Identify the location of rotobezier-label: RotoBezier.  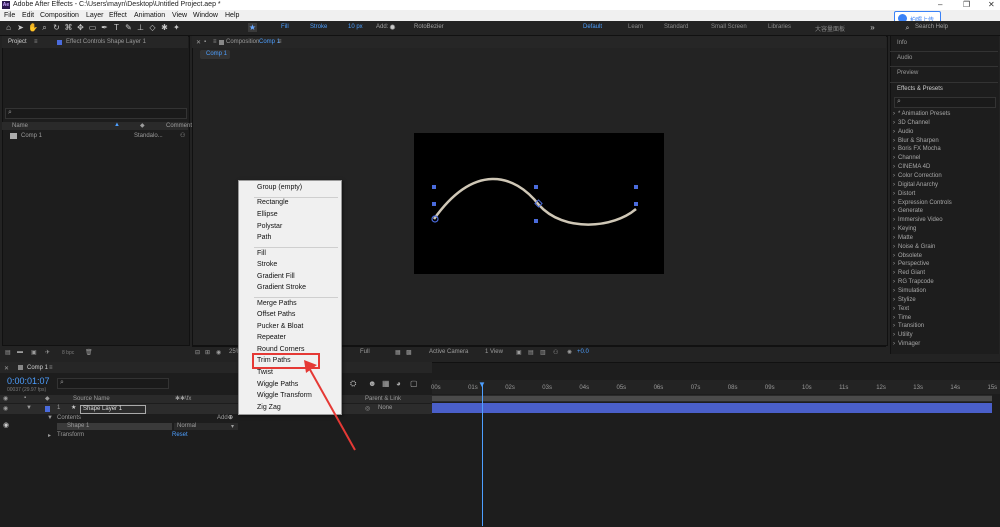
(429, 27).